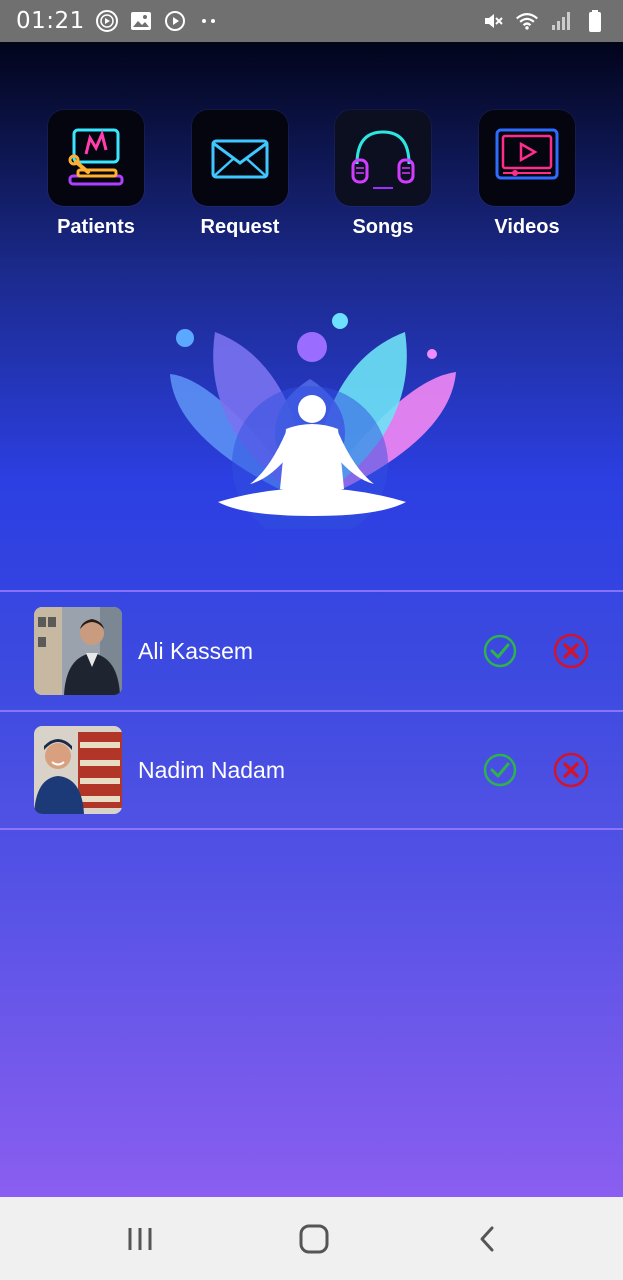 Image resolution: width=623 pixels, height=1280 pixels. I want to click on vpn-play-icon, so click(107, 21).